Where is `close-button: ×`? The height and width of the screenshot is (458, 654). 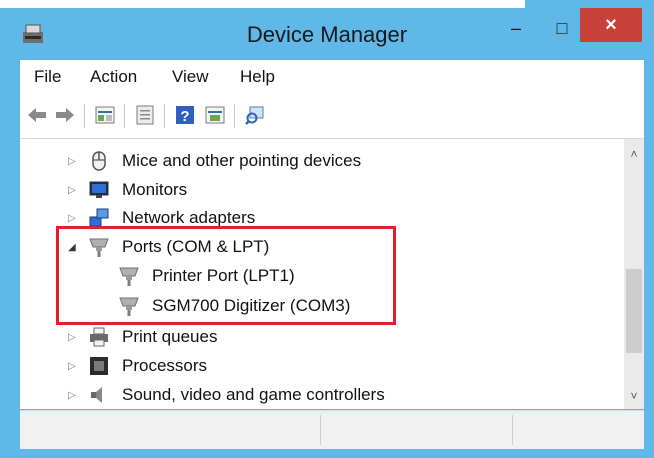 close-button: × is located at coordinates (611, 25).